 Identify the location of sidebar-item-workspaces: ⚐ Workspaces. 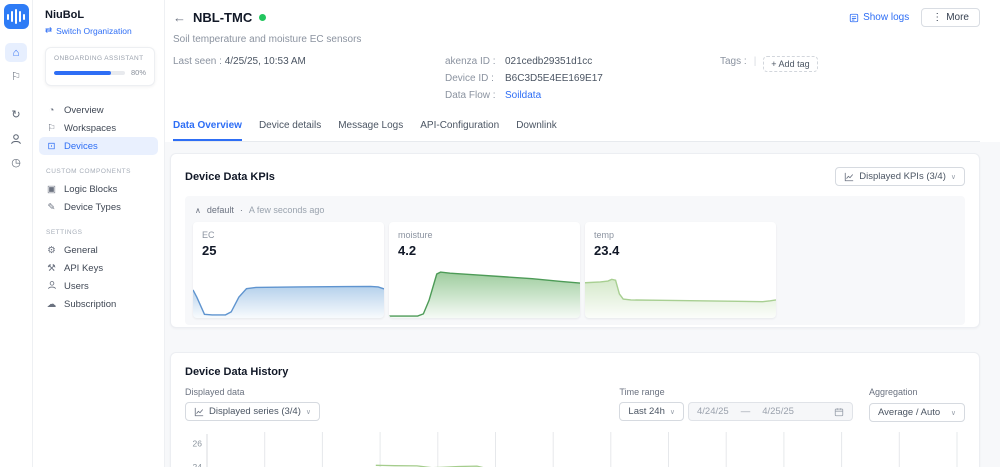
(98, 128).